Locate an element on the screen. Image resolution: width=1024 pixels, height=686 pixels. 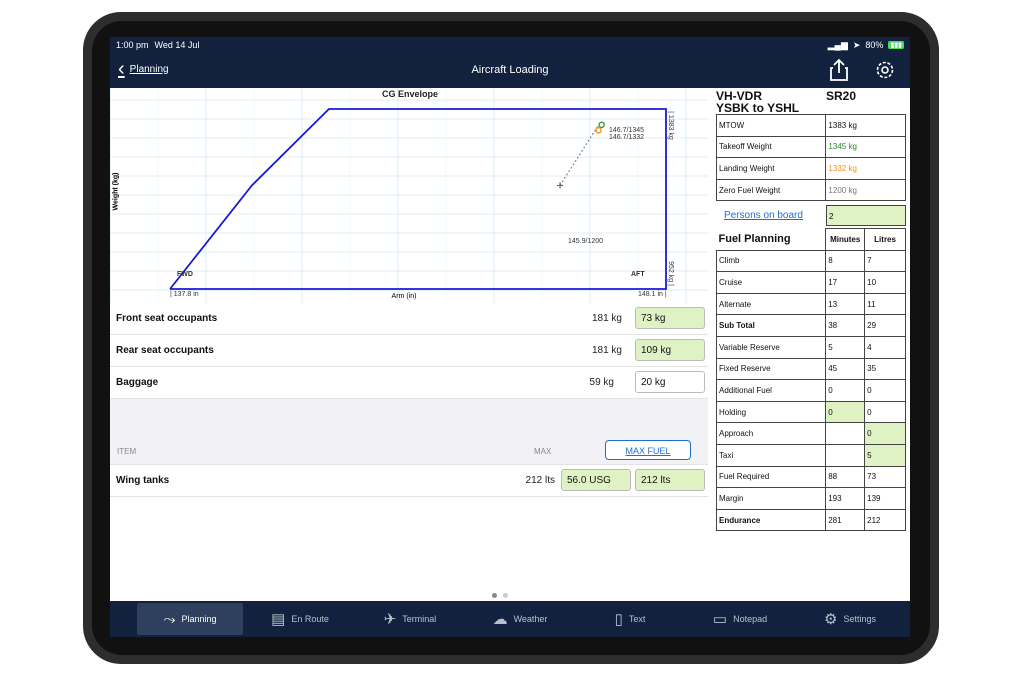
landing-point is located at coordinates (598, 130).